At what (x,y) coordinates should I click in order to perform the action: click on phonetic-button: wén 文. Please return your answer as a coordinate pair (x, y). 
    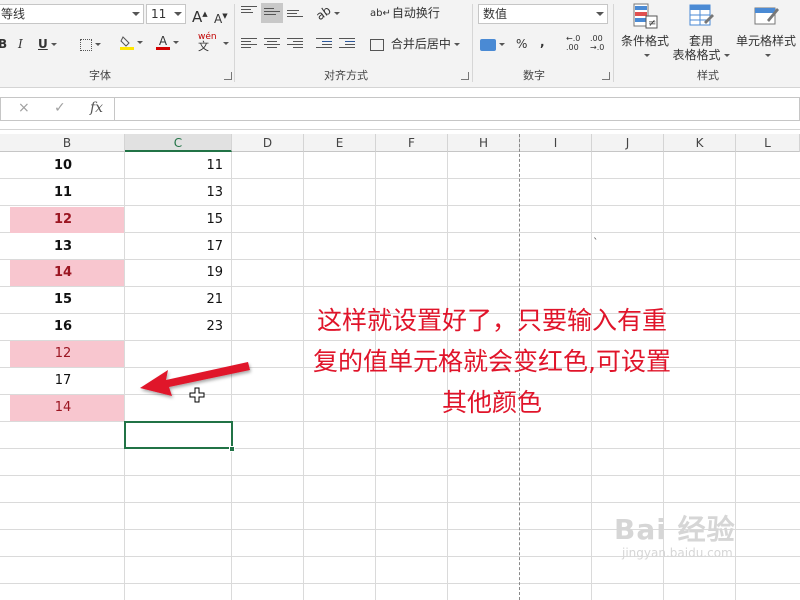
    Looking at the image, I should click on (207, 42).